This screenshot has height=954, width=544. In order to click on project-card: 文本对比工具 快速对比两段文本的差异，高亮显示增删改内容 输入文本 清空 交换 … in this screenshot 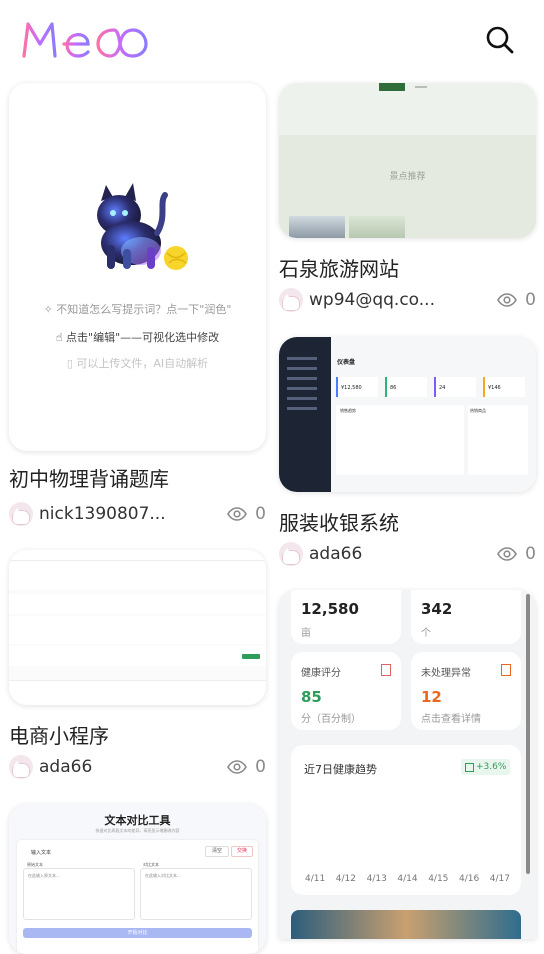, I will do `click(137, 879)`.